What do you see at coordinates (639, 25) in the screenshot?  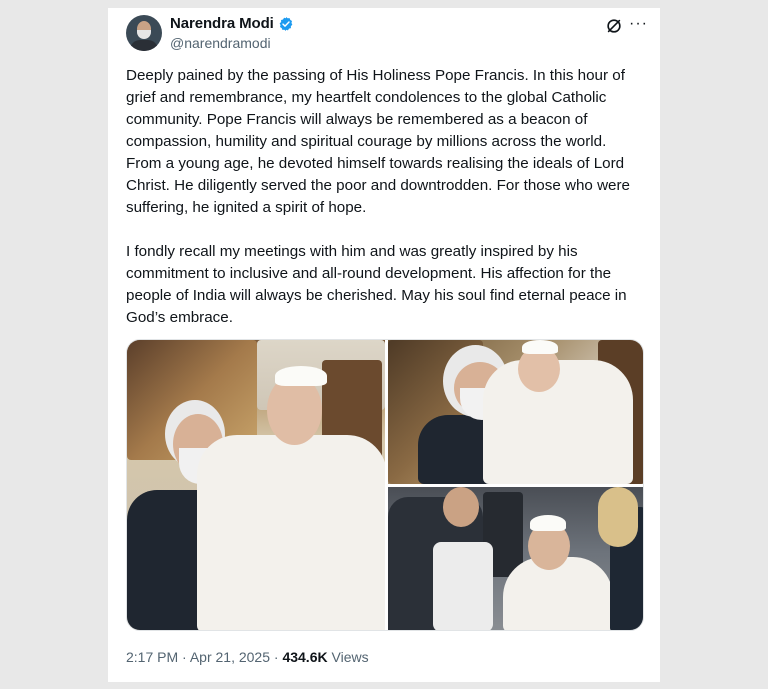 I see `more-options-icon: ···` at bounding box center [639, 25].